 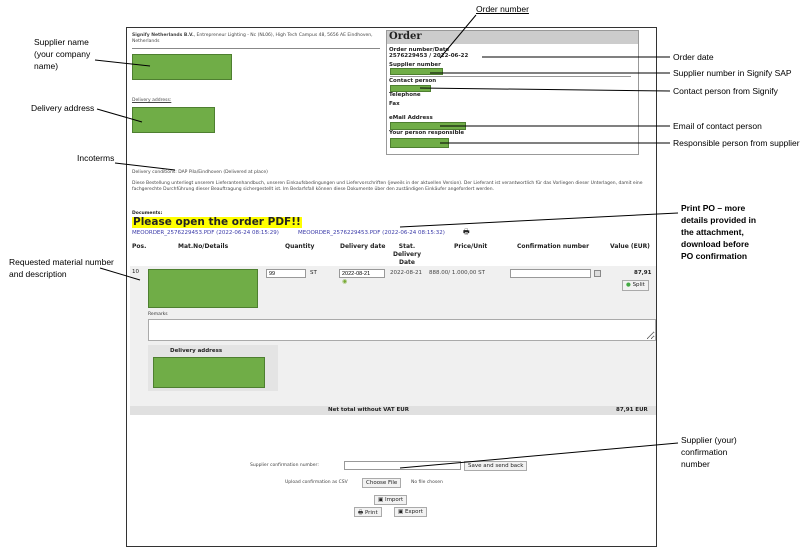 I want to click on annotation-line: Print PO – more, so click(x=713, y=208).